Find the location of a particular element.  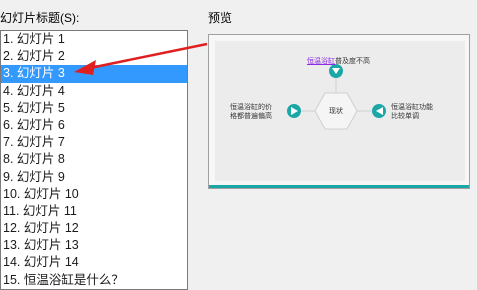

list-item: 9. 幻灯片 9 is located at coordinates (94, 177).